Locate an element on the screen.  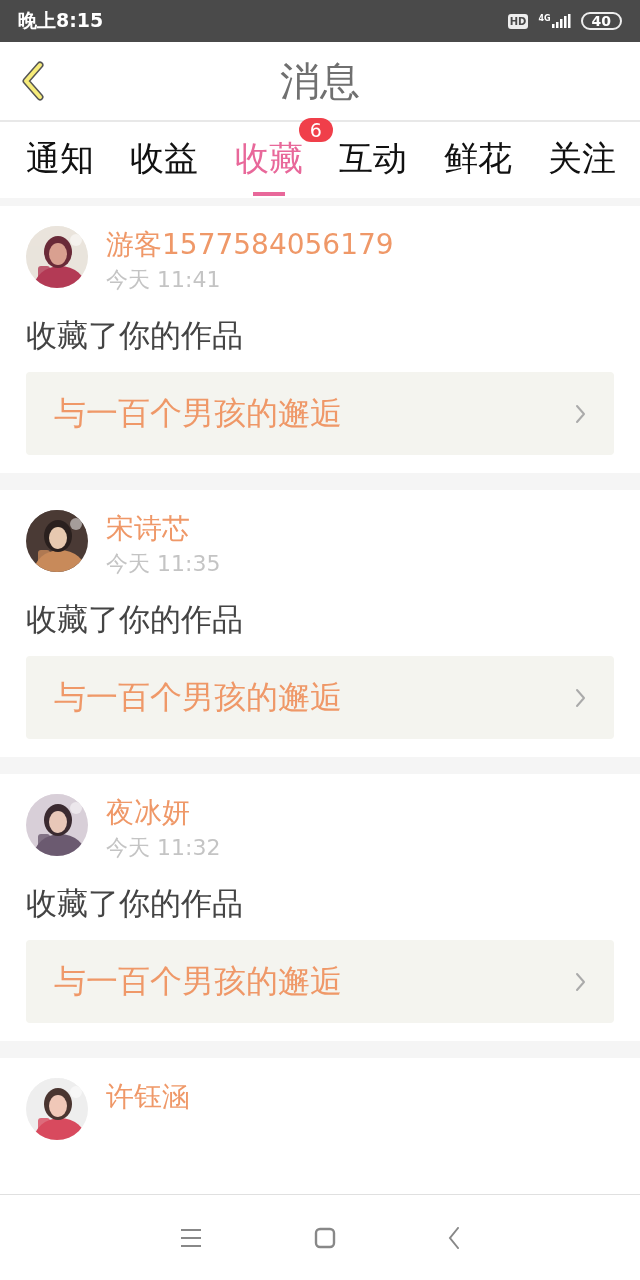
tab: 互动 is located at coordinates (373, 160).